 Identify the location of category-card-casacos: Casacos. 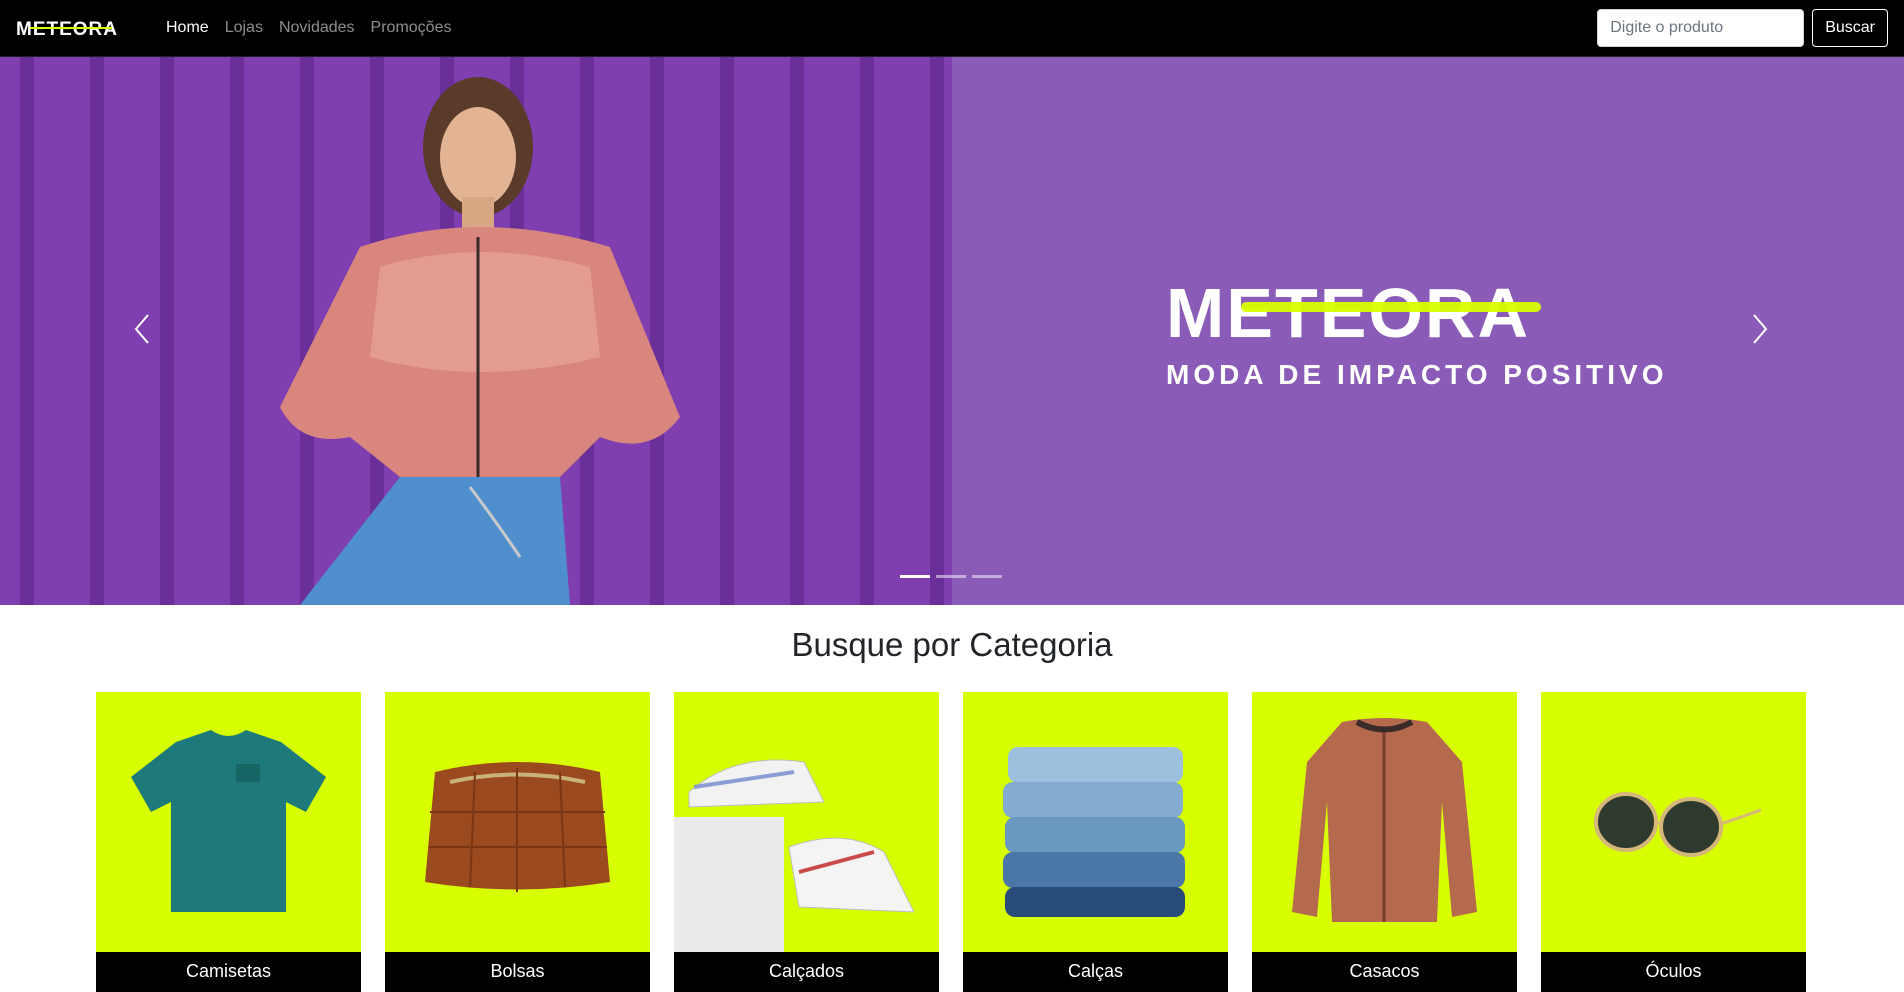
(1384, 842).